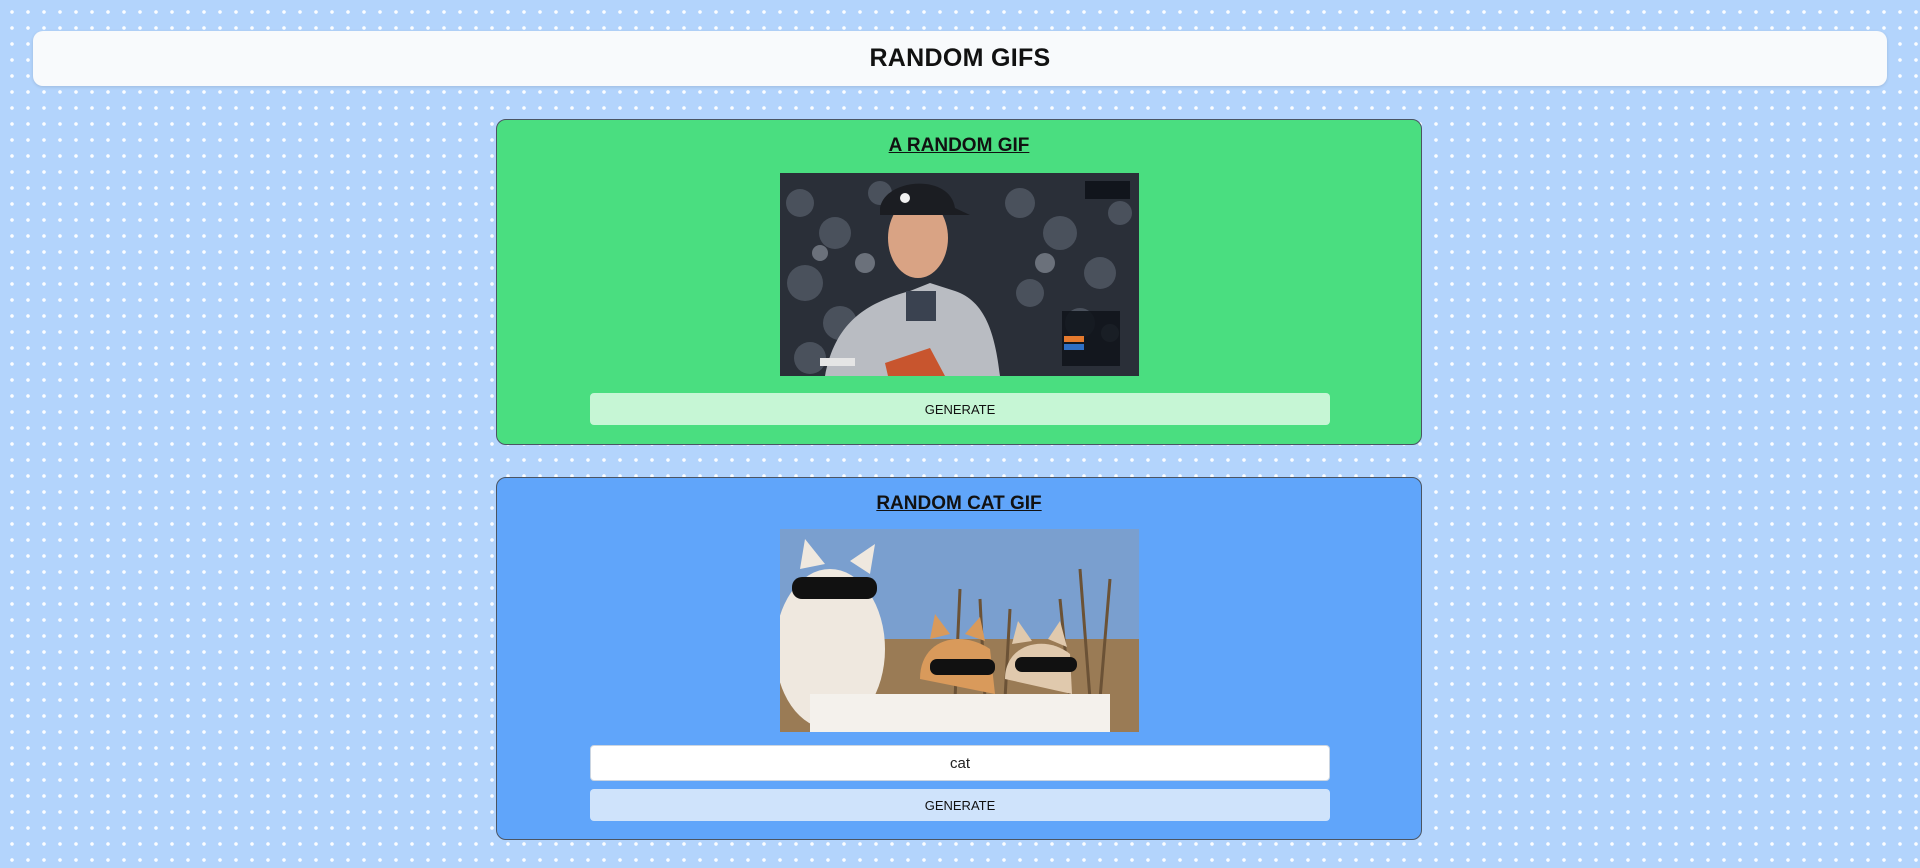  Describe the element at coordinates (960, 805) in the screenshot. I see `cat-gif-generate-button: GENERATE` at that location.